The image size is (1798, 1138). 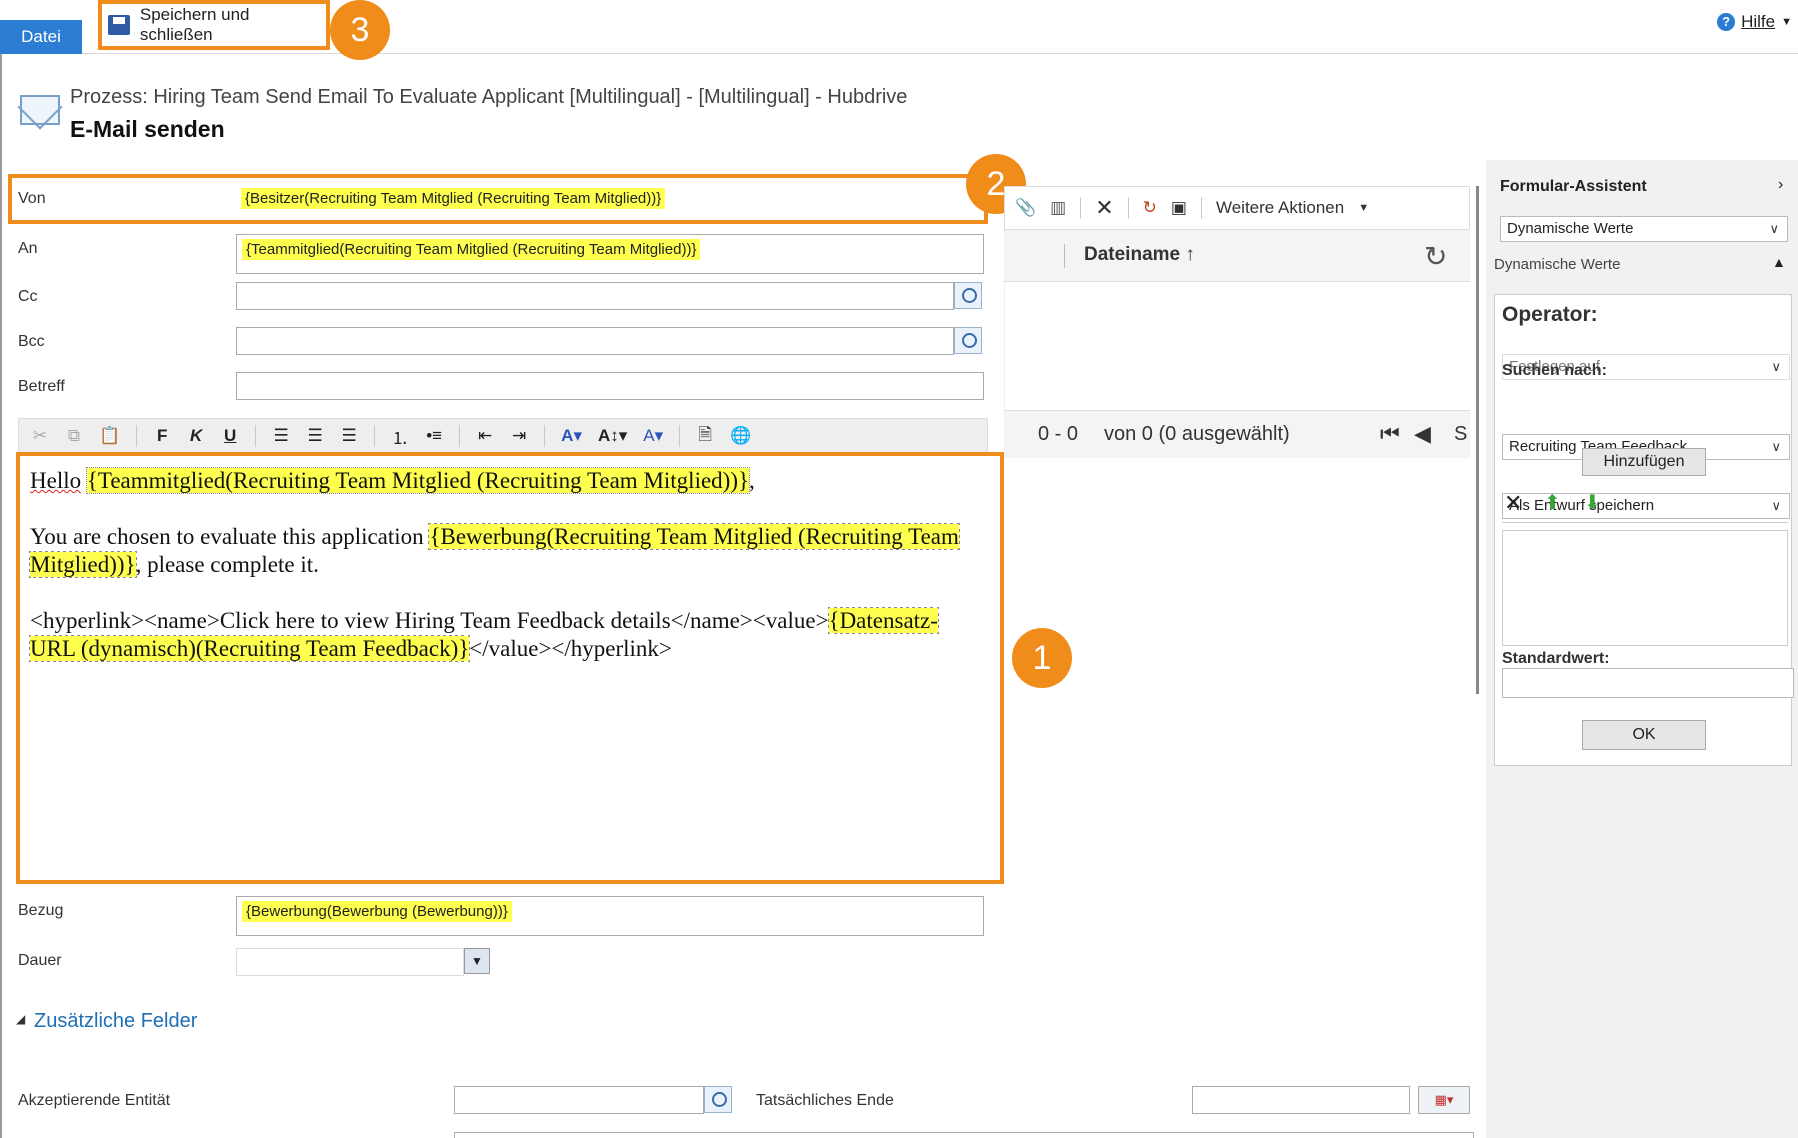 What do you see at coordinates (1513, 503) in the screenshot?
I see `remove-icon: ✕` at bounding box center [1513, 503].